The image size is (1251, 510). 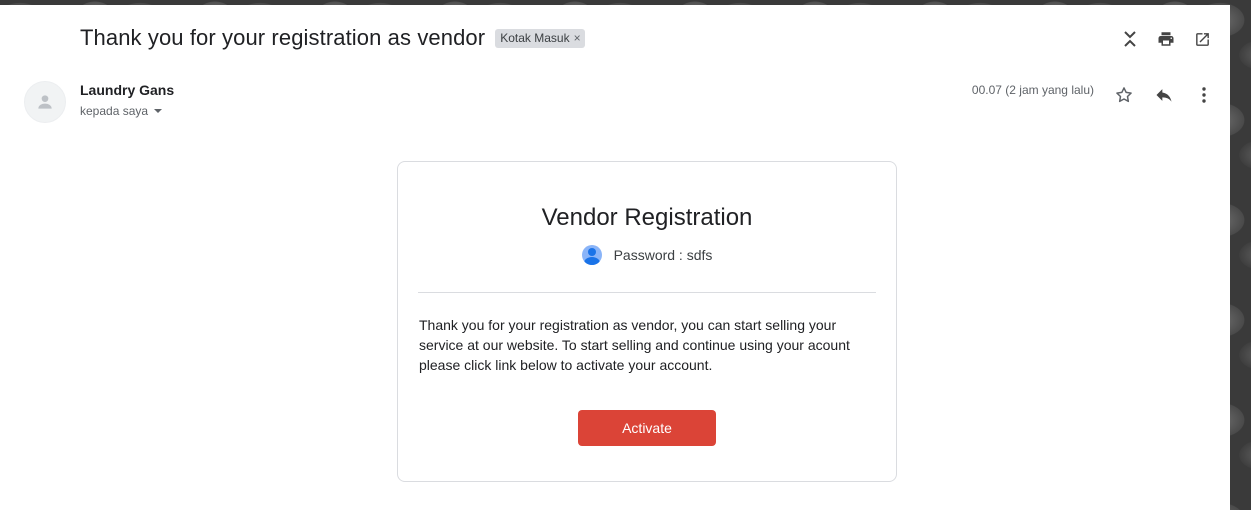 What do you see at coordinates (663, 255) in the screenshot?
I see `password-text: Password : sdfs` at bounding box center [663, 255].